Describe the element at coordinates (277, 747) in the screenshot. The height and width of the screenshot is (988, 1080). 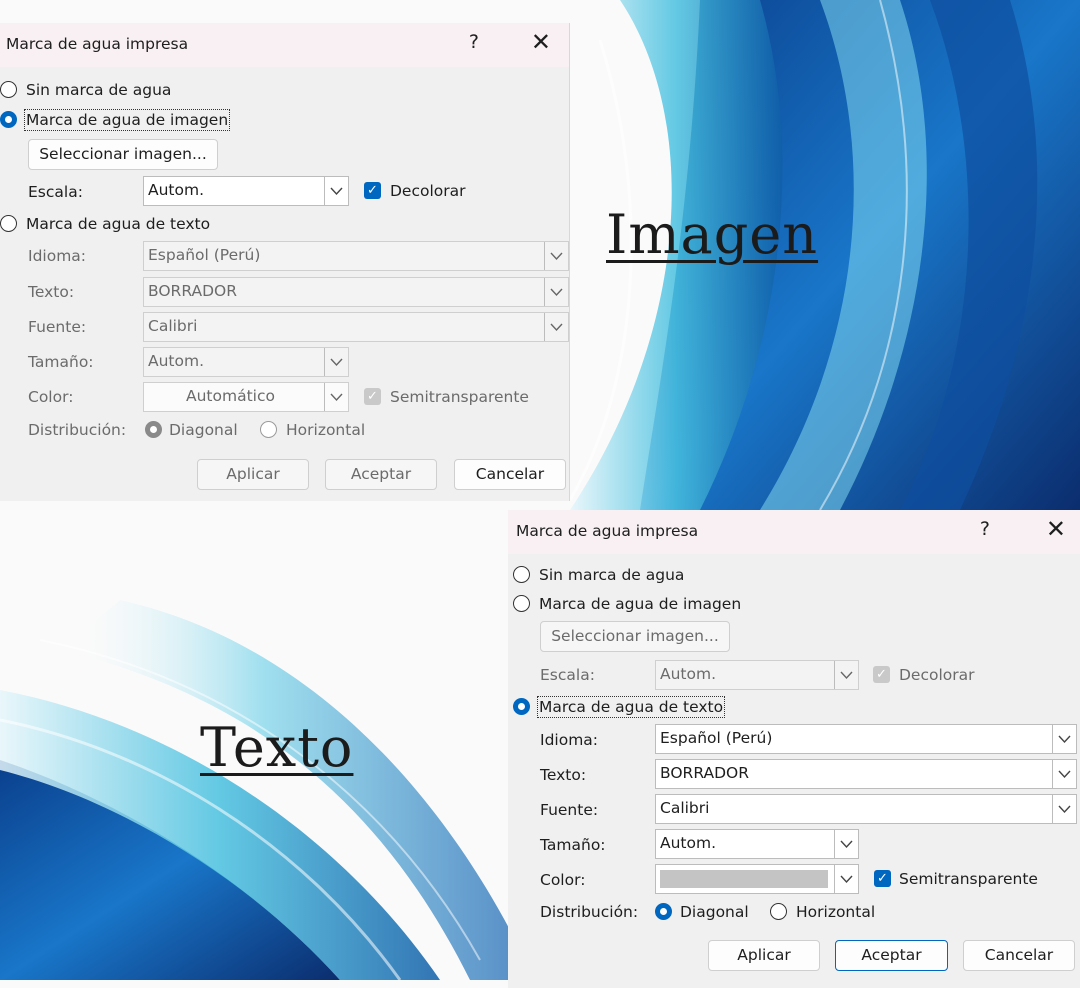
I see `caption-text: Texto` at that location.